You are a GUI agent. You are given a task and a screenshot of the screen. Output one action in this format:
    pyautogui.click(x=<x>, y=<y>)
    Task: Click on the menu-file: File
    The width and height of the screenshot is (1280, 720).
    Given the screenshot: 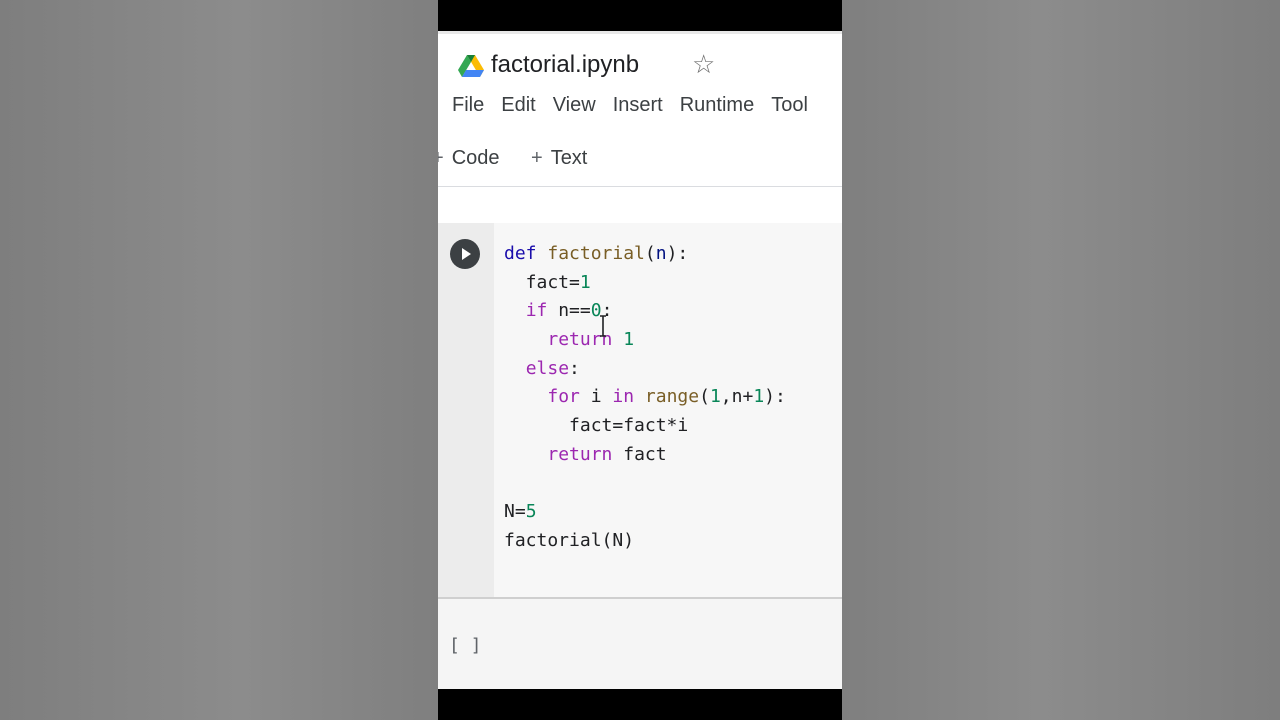 What is the action you would take?
    pyautogui.click(x=468, y=105)
    